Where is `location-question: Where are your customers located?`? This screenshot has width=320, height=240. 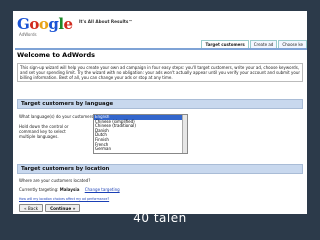 location-question: Where are your customers located? is located at coordinates (55, 180).